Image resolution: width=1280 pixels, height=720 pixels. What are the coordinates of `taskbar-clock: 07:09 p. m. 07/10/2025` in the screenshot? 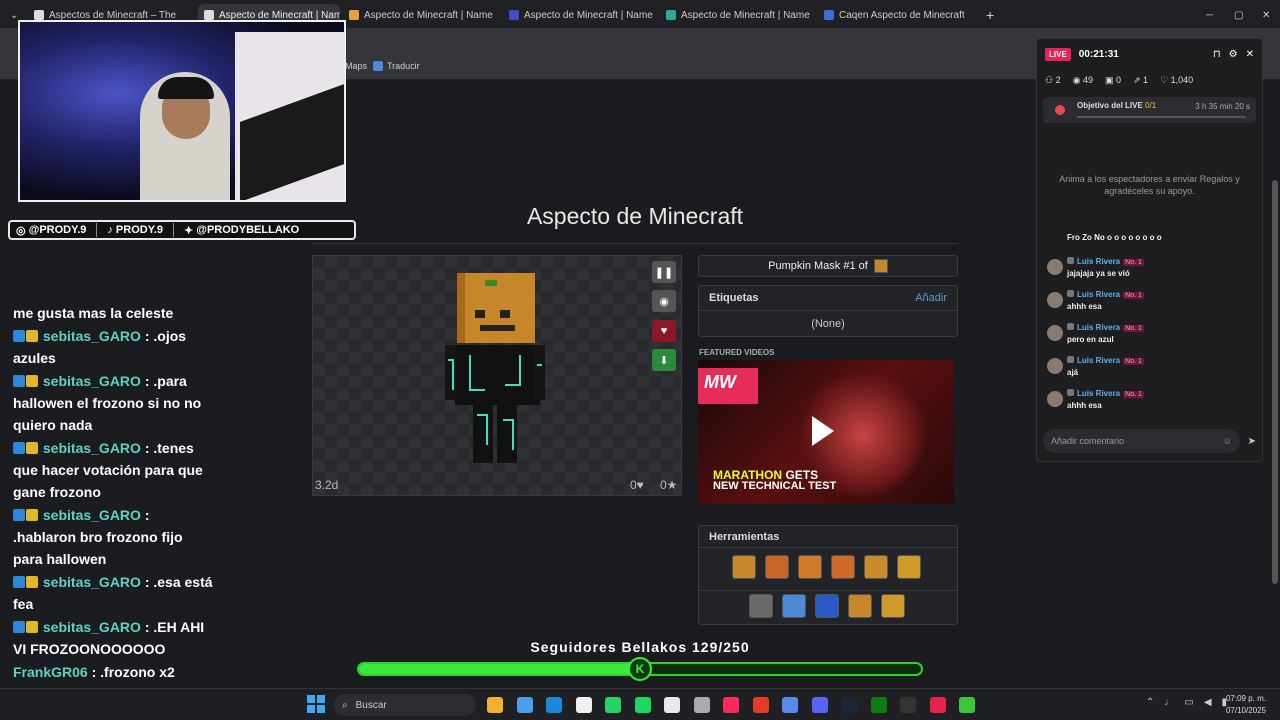 It's located at (1246, 705).